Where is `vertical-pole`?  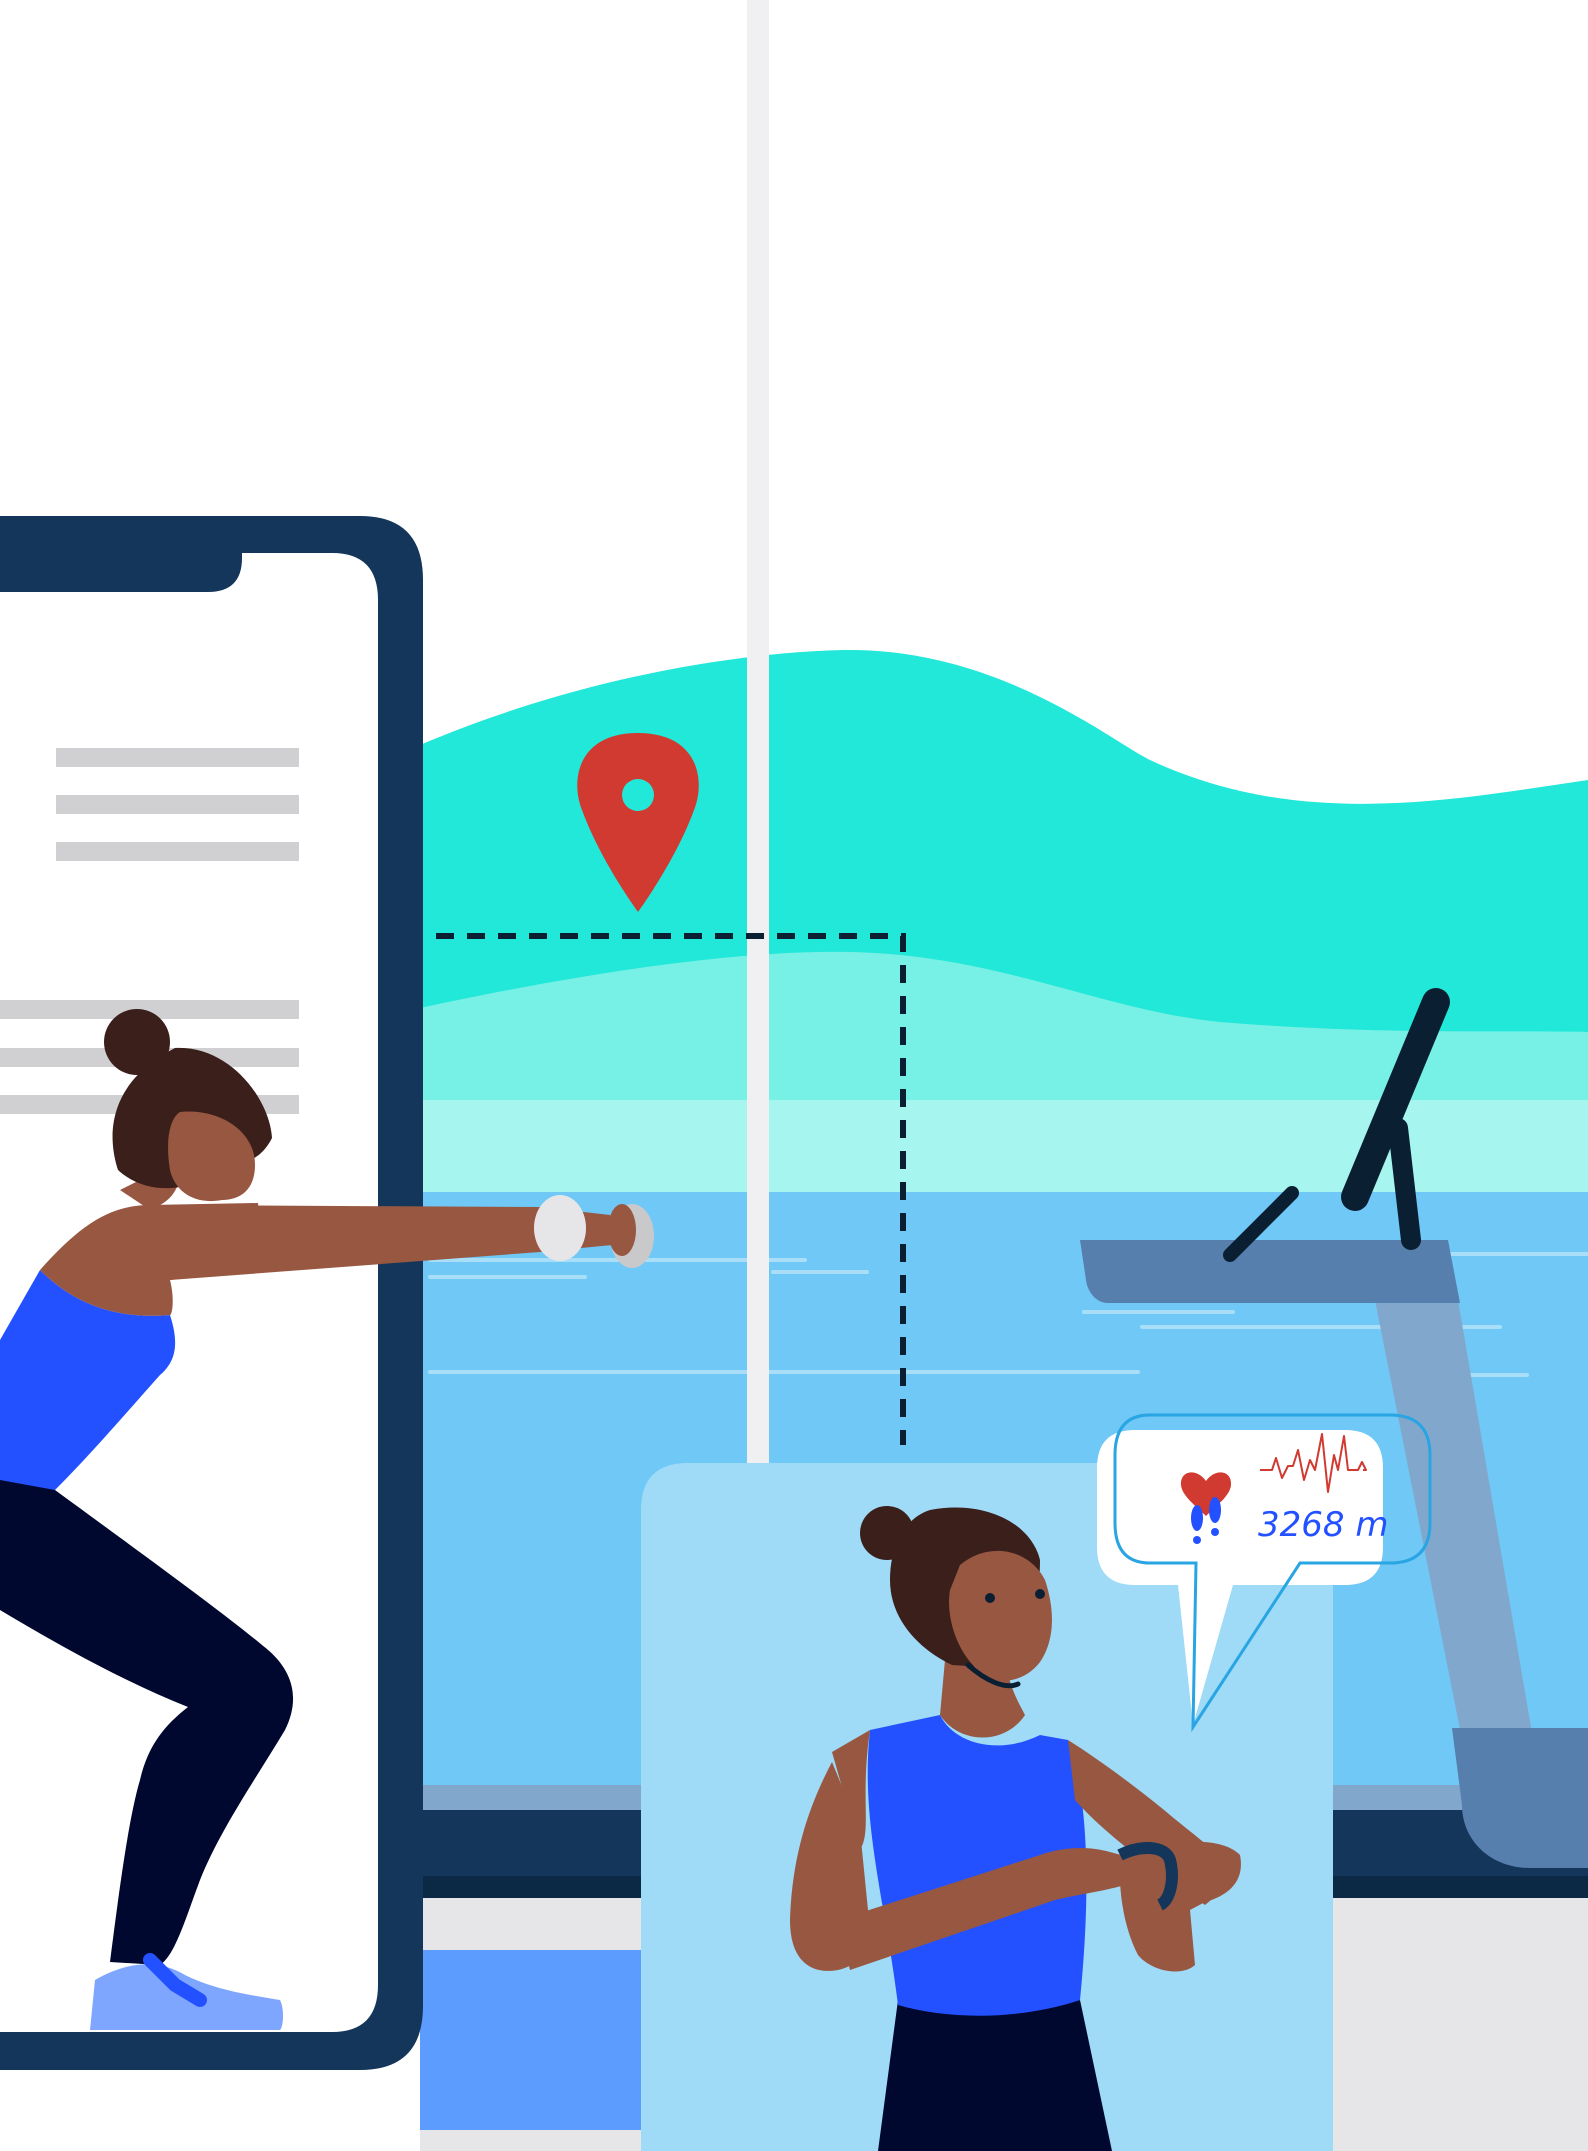 vertical-pole is located at coordinates (758, 740).